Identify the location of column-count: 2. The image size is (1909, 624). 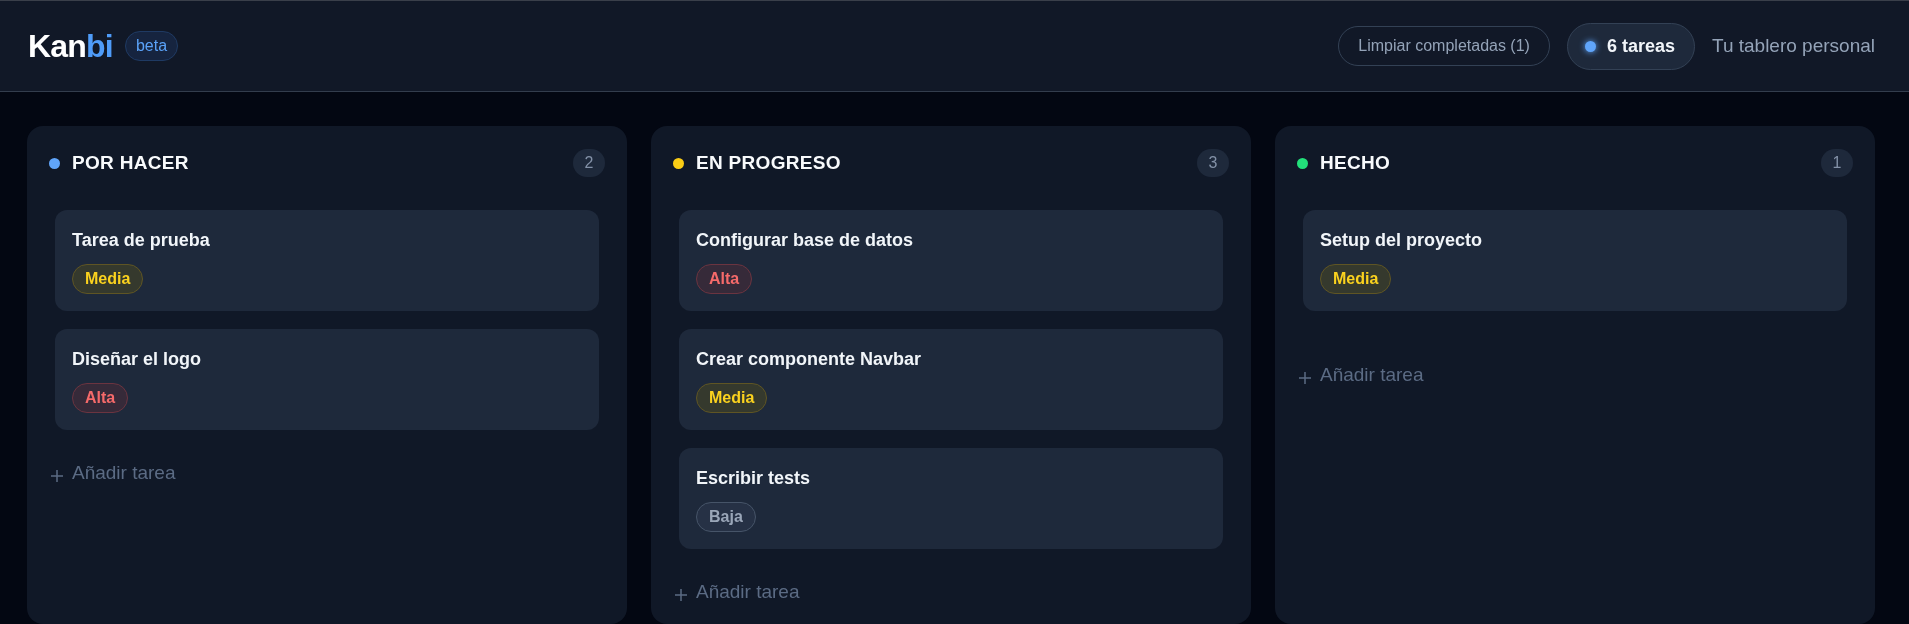
(589, 163).